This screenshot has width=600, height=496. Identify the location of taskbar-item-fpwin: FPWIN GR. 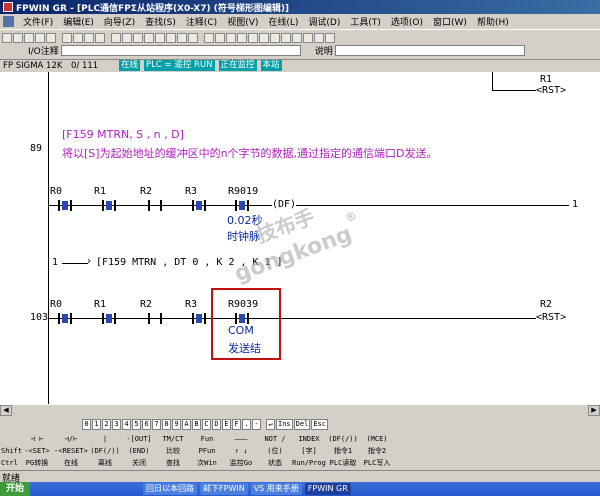
(327, 489).